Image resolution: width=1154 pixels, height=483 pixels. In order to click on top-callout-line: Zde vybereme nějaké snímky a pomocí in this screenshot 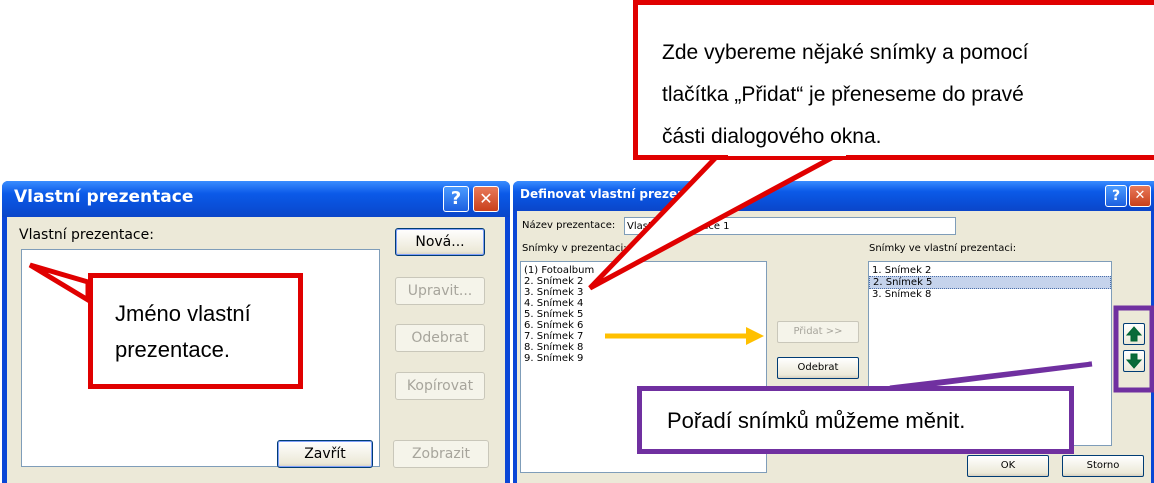, I will do `click(845, 52)`.